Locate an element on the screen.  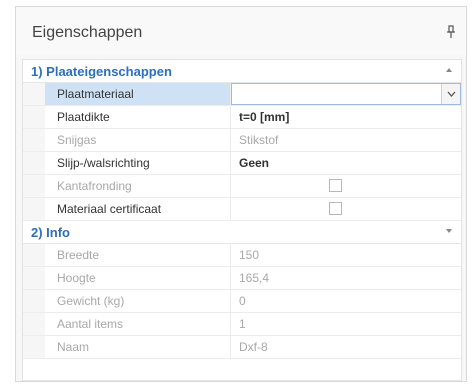
property-name: Slijp-/walsrichting is located at coordinates (138, 163).